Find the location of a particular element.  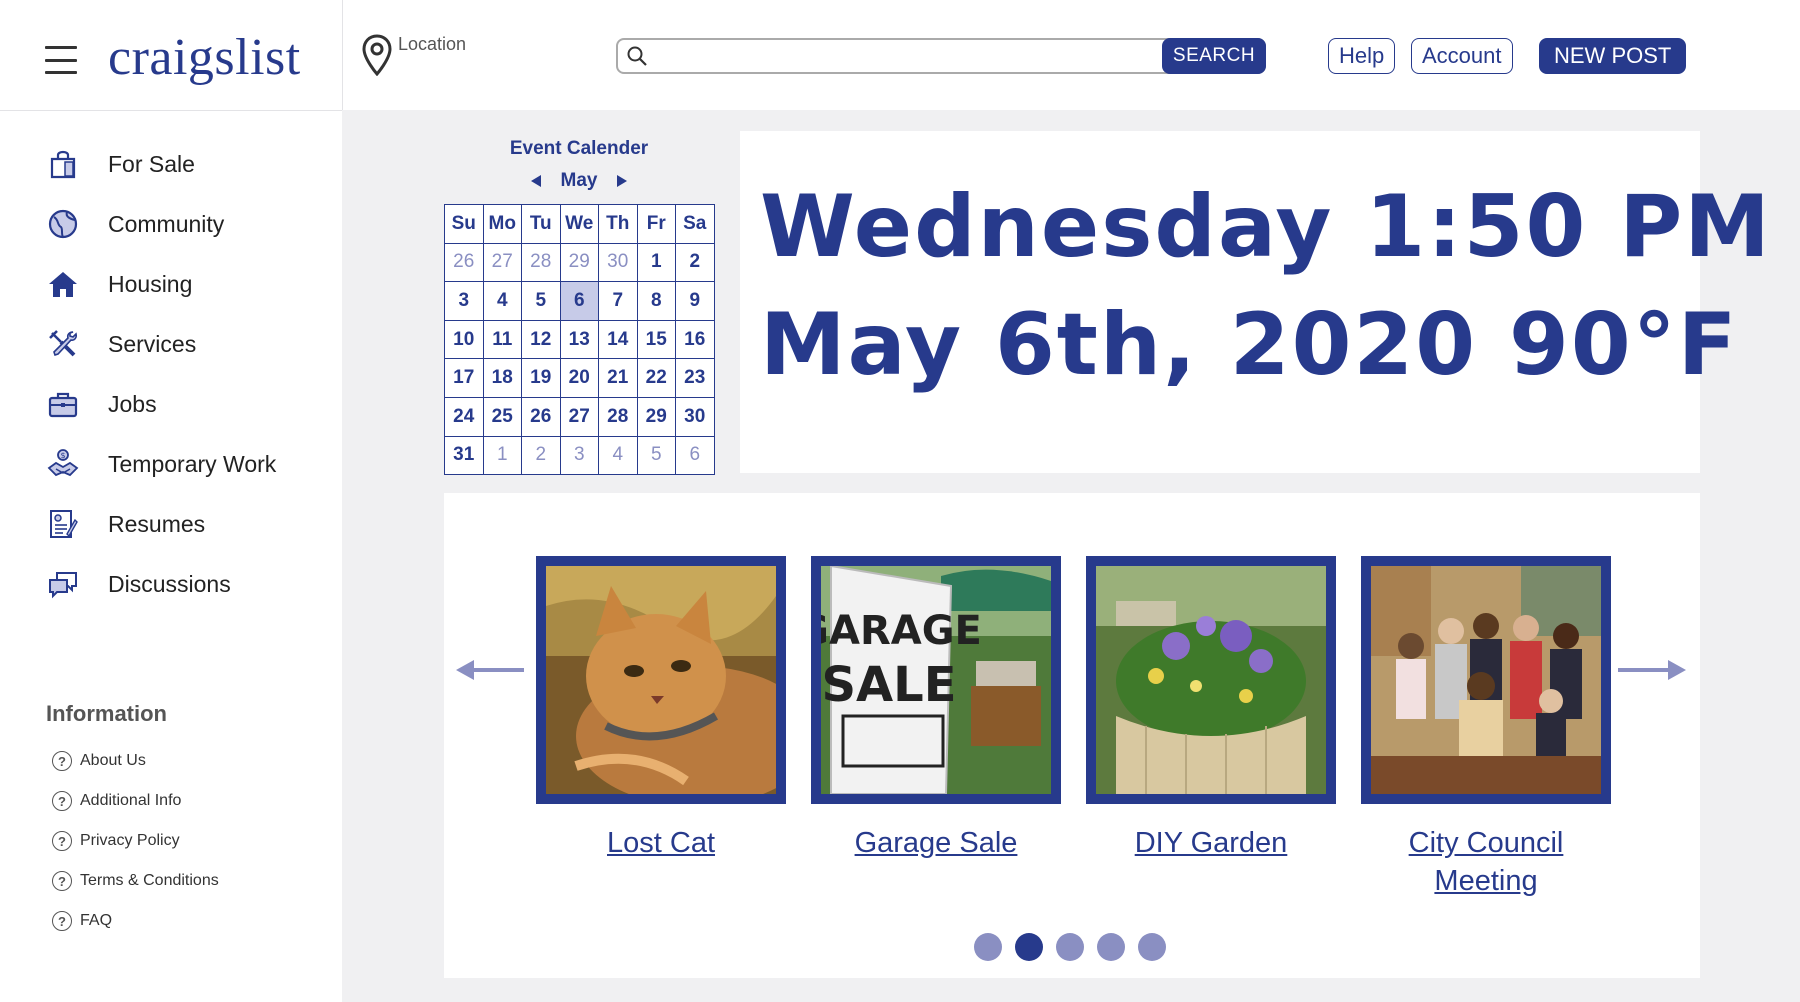

house-icon is located at coordinates (63, 284).